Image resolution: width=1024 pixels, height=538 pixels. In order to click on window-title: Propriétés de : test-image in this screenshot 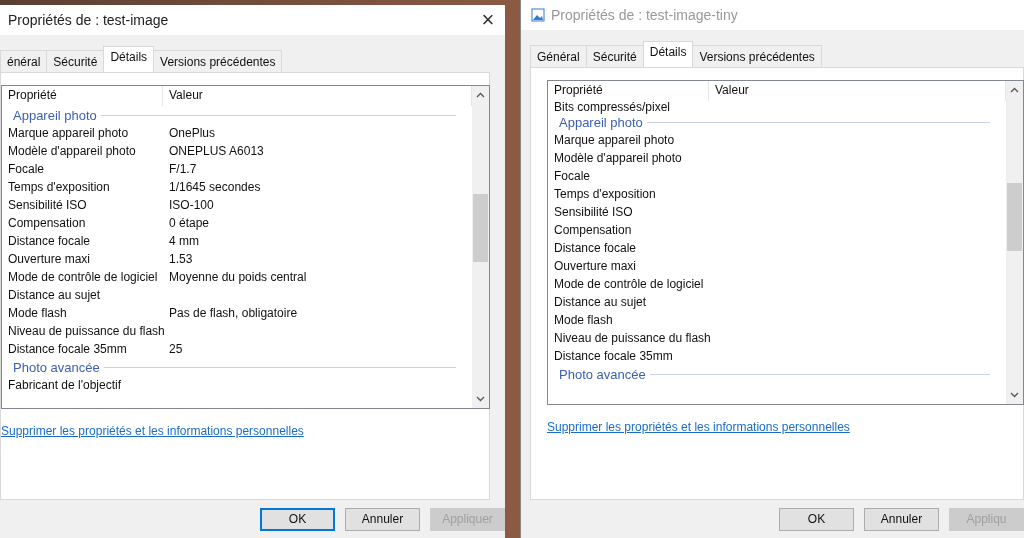, I will do `click(89, 20)`.